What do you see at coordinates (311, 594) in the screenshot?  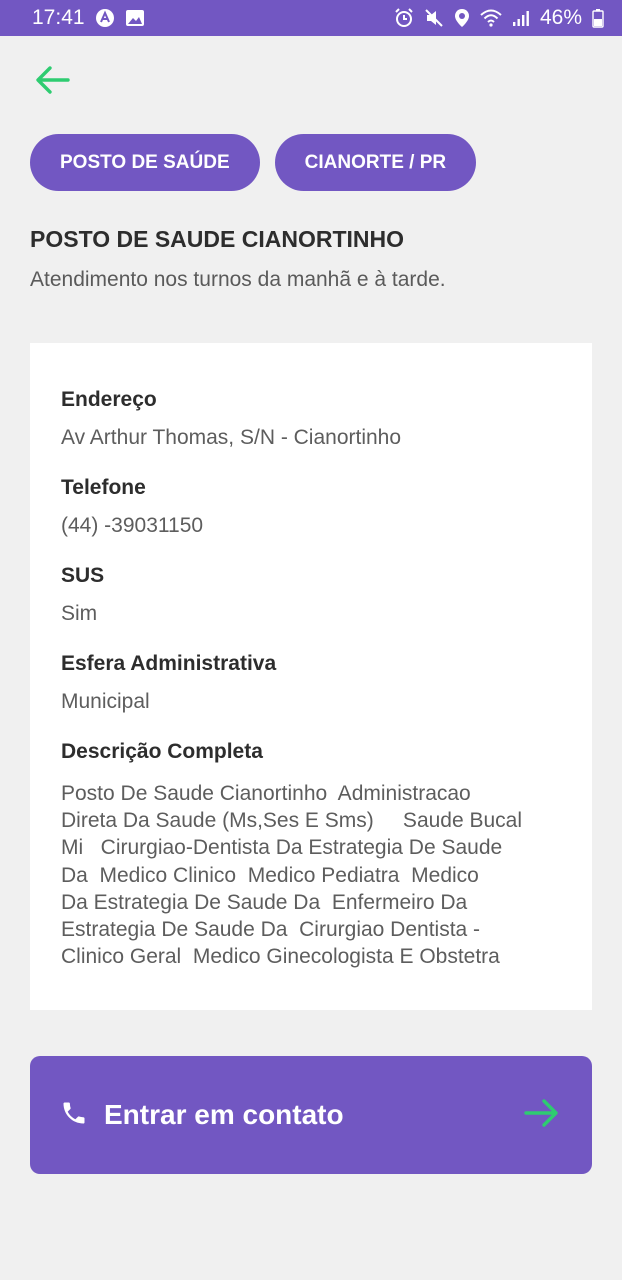 I see `sus-field: SUS Sim` at bounding box center [311, 594].